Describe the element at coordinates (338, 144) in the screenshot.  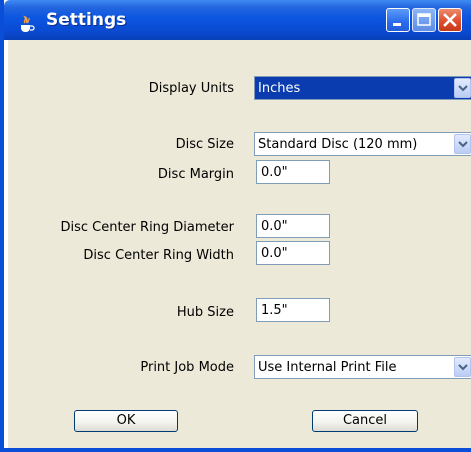
I see `disc-size-value: Standard Disc (120 mm)` at that location.